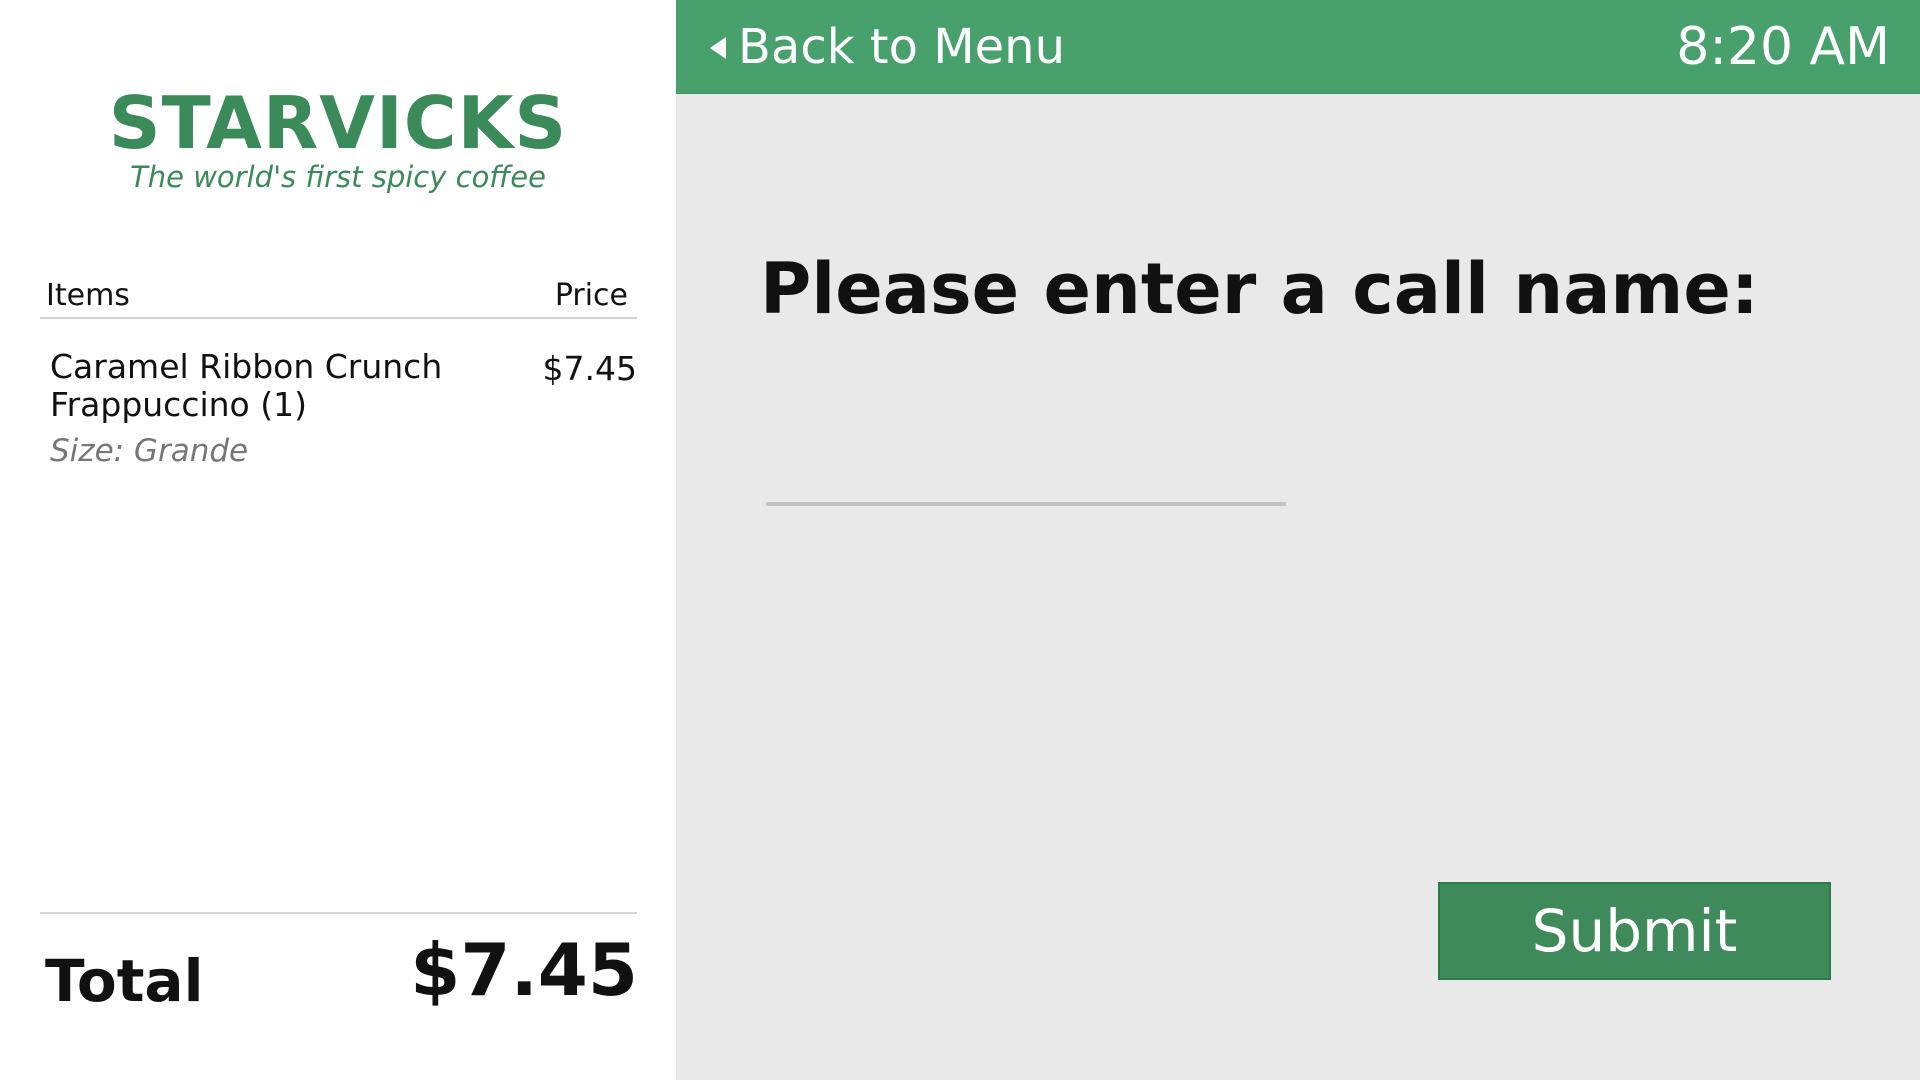 The width and height of the screenshot is (1920, 1080). Describe the element at coordinates (124, 981) in the screenshot. I see `total-label: Total` at that location.